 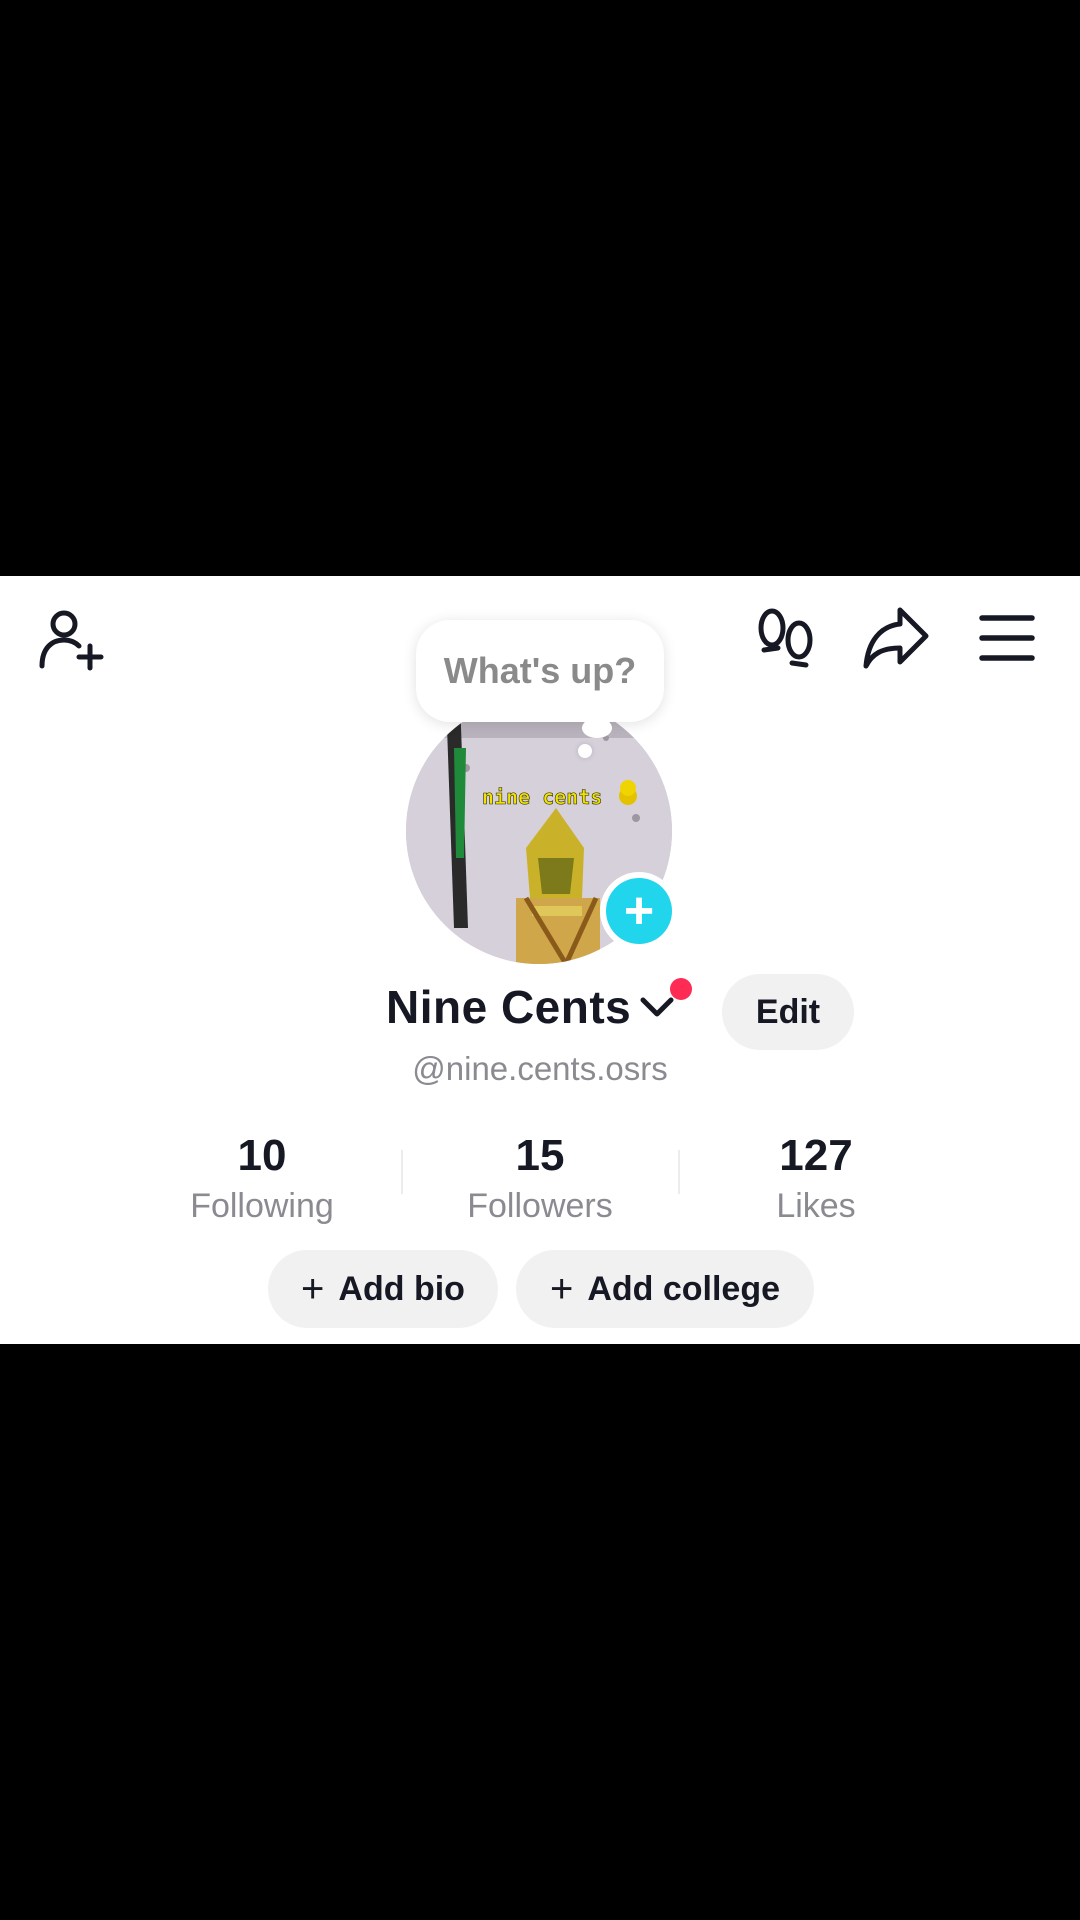 What do you see at coordinates (540, 1068) in the screenshot?
I see `profile-handle: @nine.cents.osrs` at bounding box center [540, 1068].